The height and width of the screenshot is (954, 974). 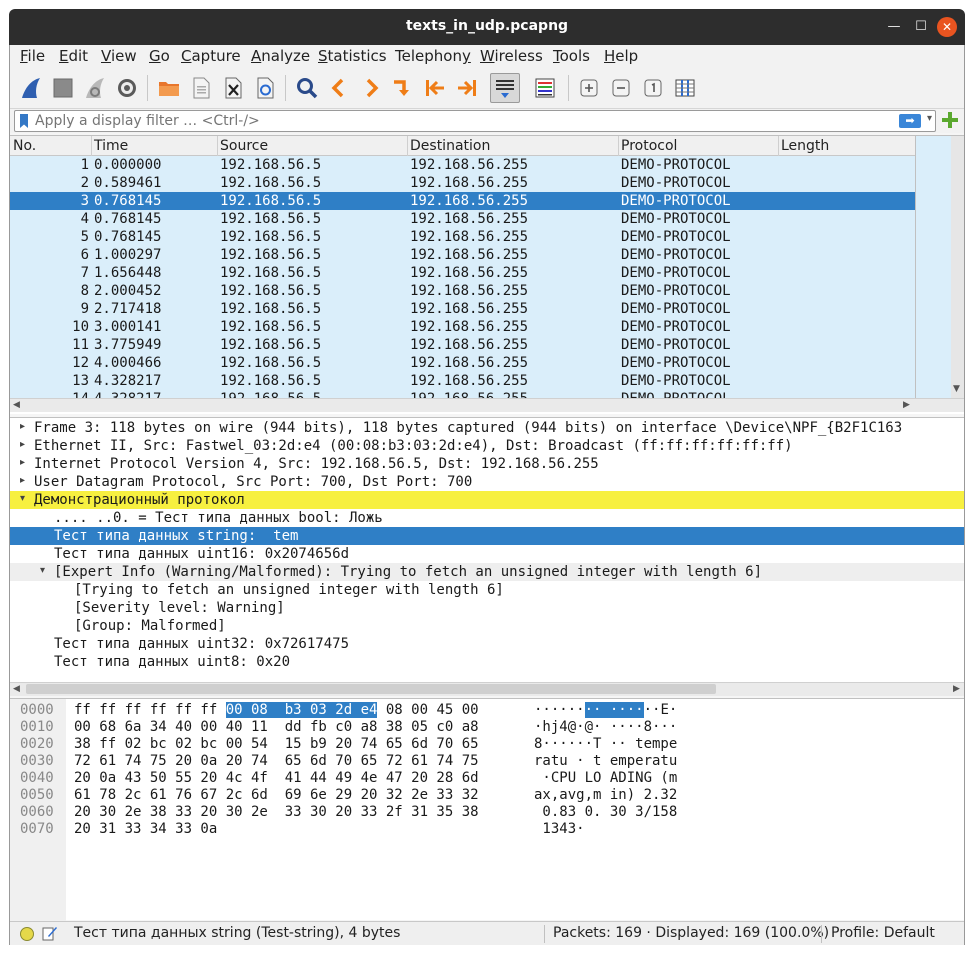 I want to click on packet-comment-icon, so click(x=50, y=933).